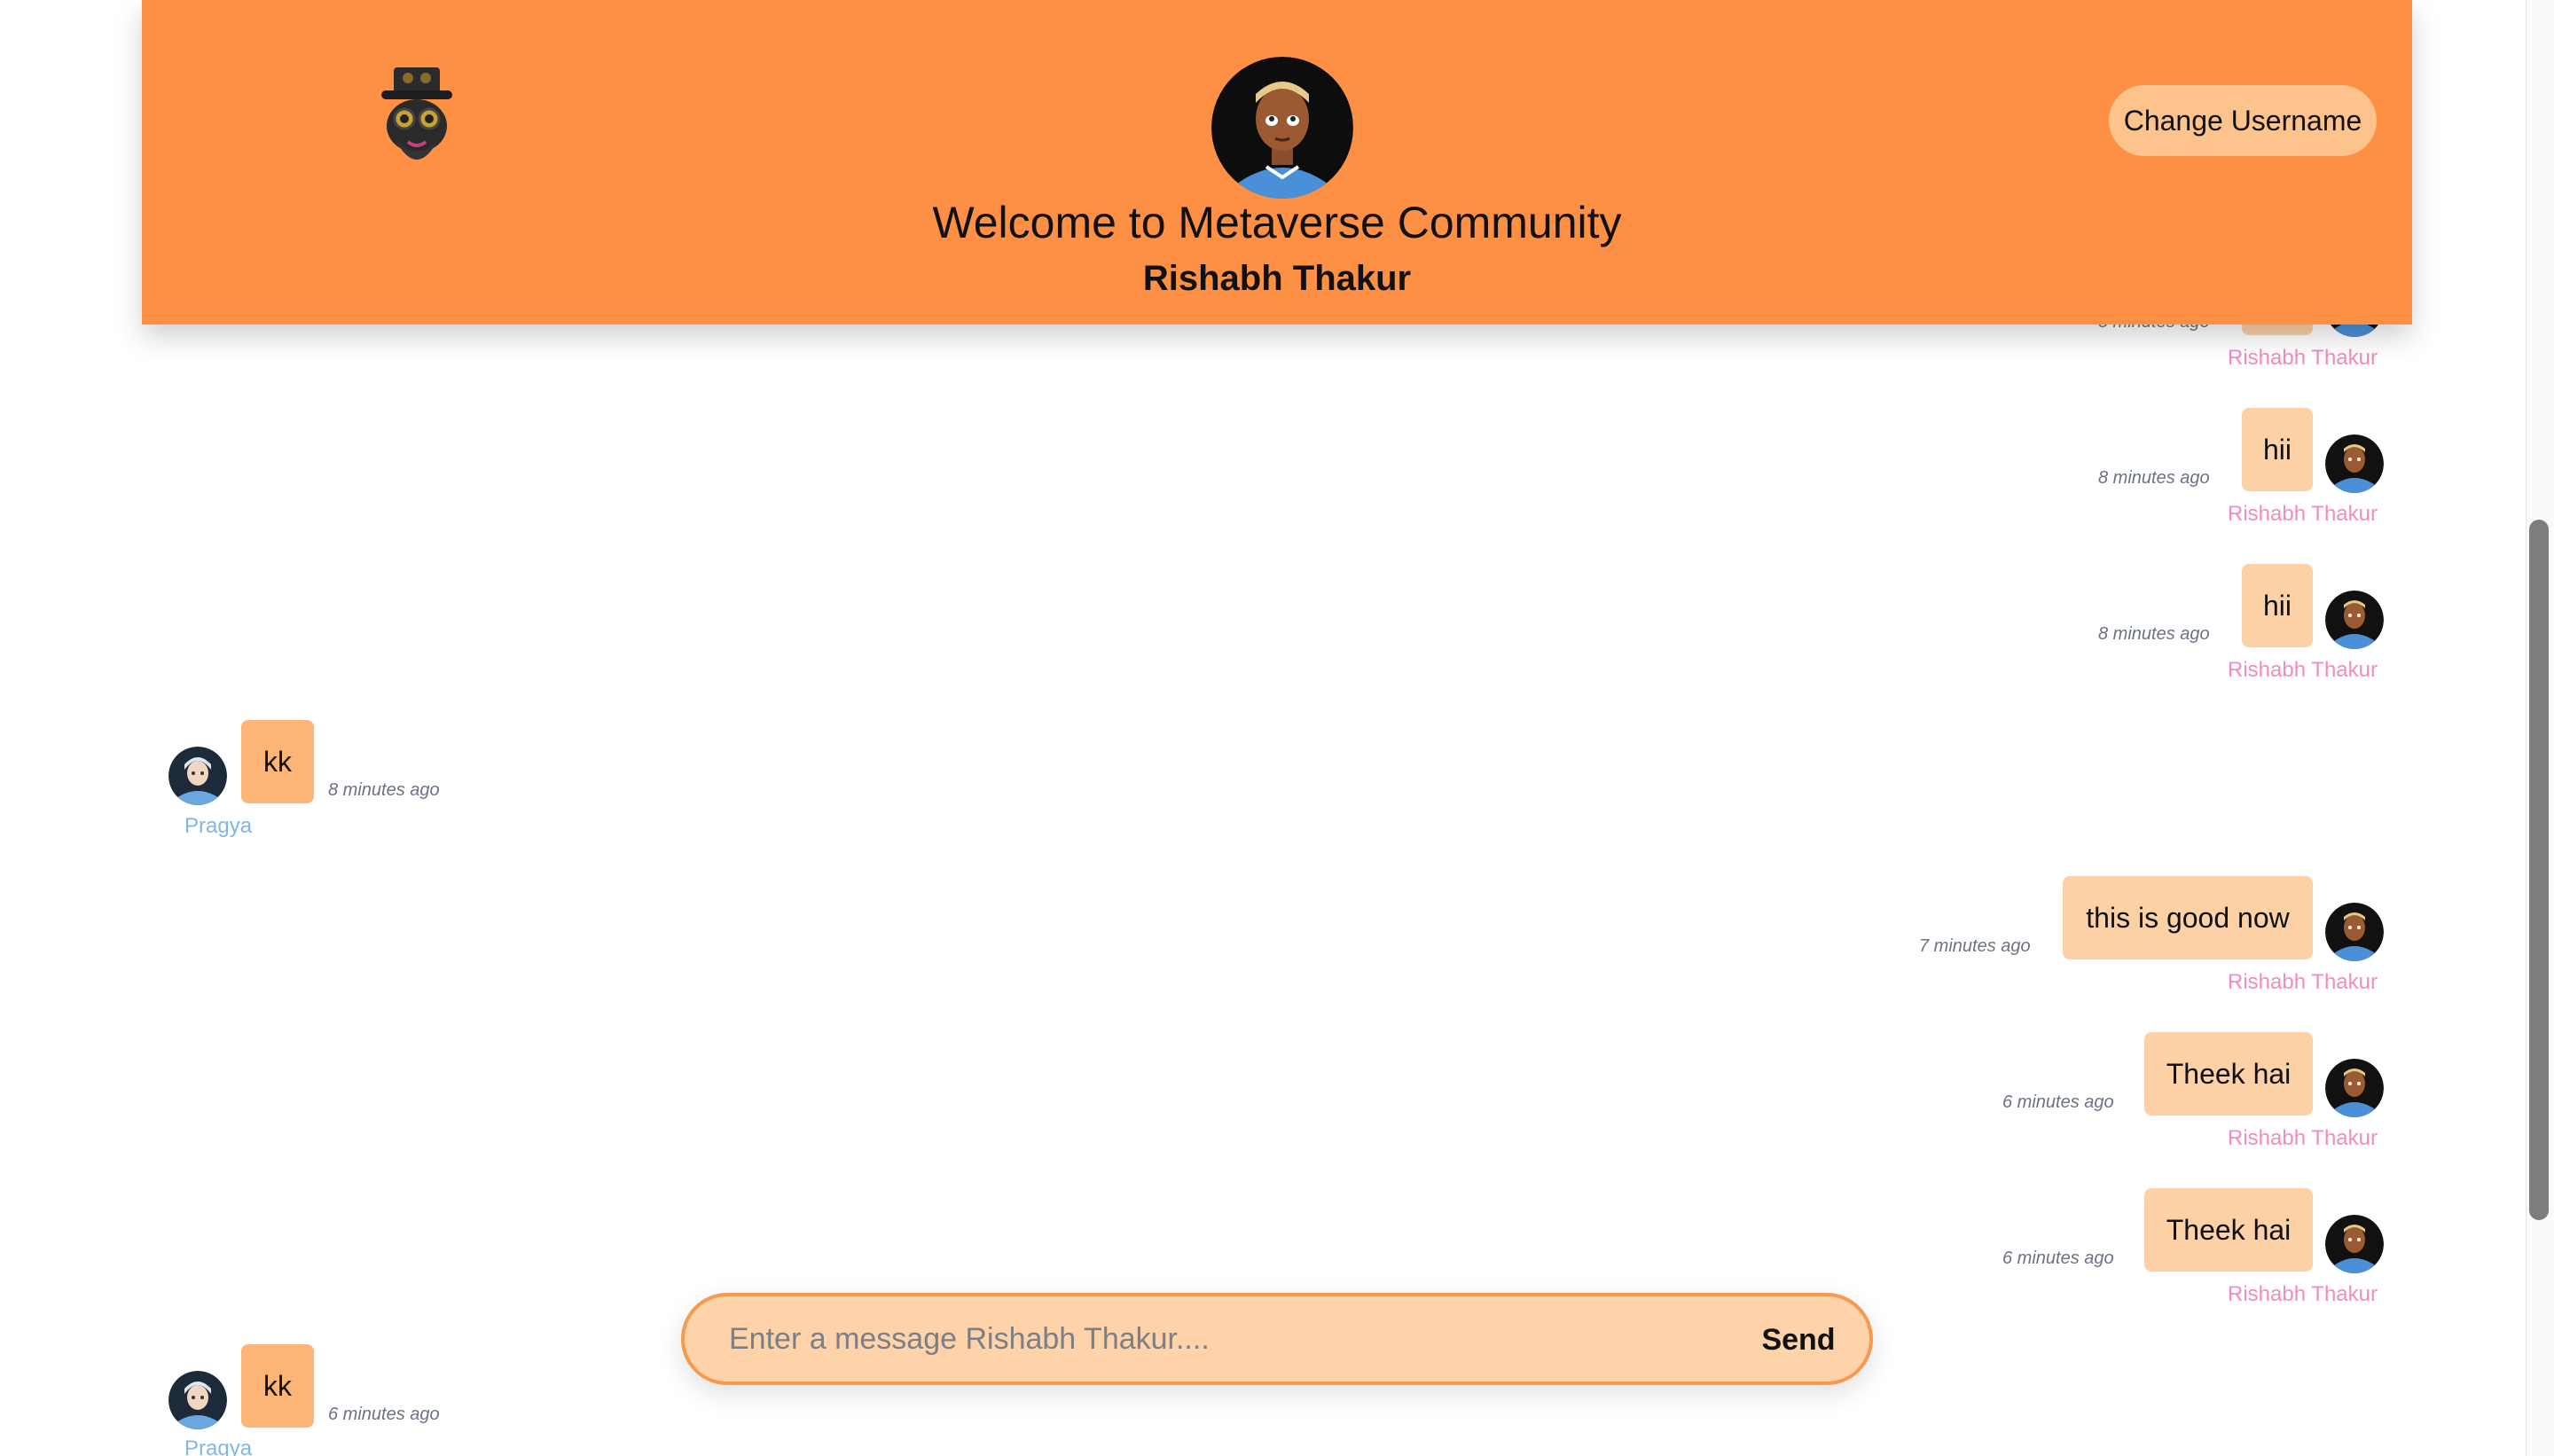 This screenshot has height=1456, width=2554. What do you see at coordinates (1282, 128) in the screenshot?
I see `current-user-avatar-icon` at bounding box center [1282, 128].